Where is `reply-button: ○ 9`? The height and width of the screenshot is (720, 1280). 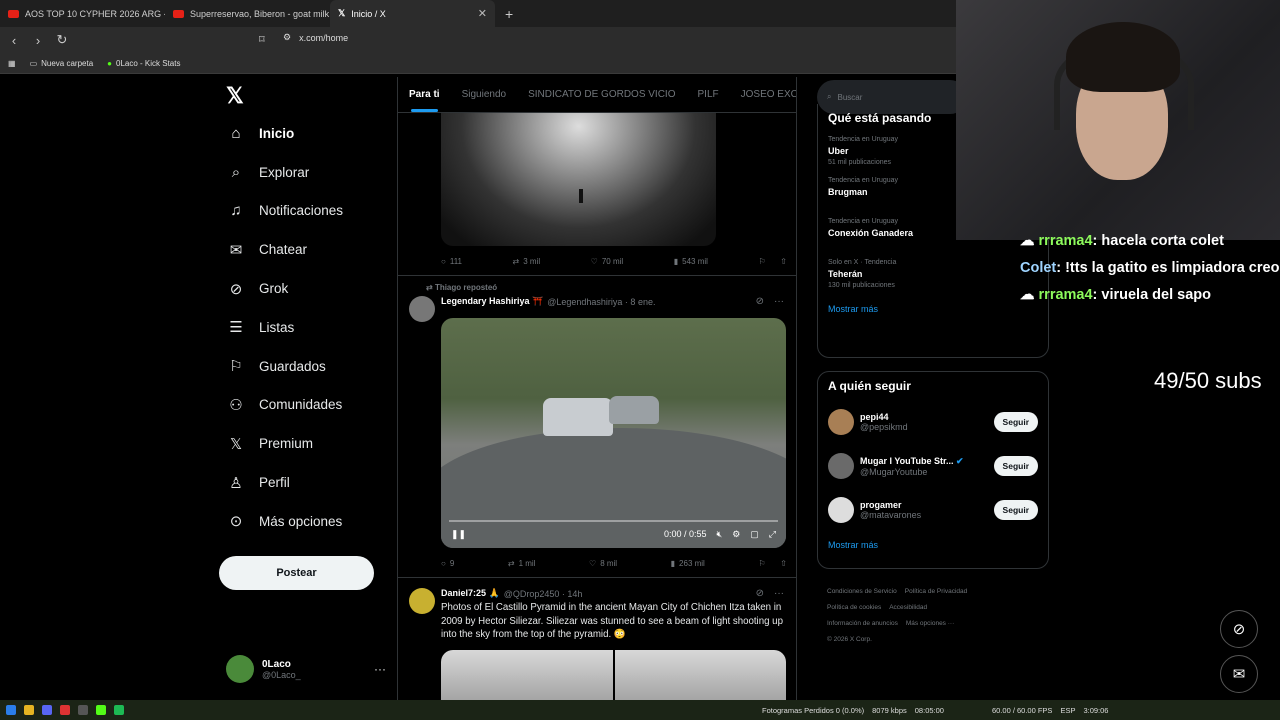
reply-button: ○ 9 is located at coordinates (447, 563).